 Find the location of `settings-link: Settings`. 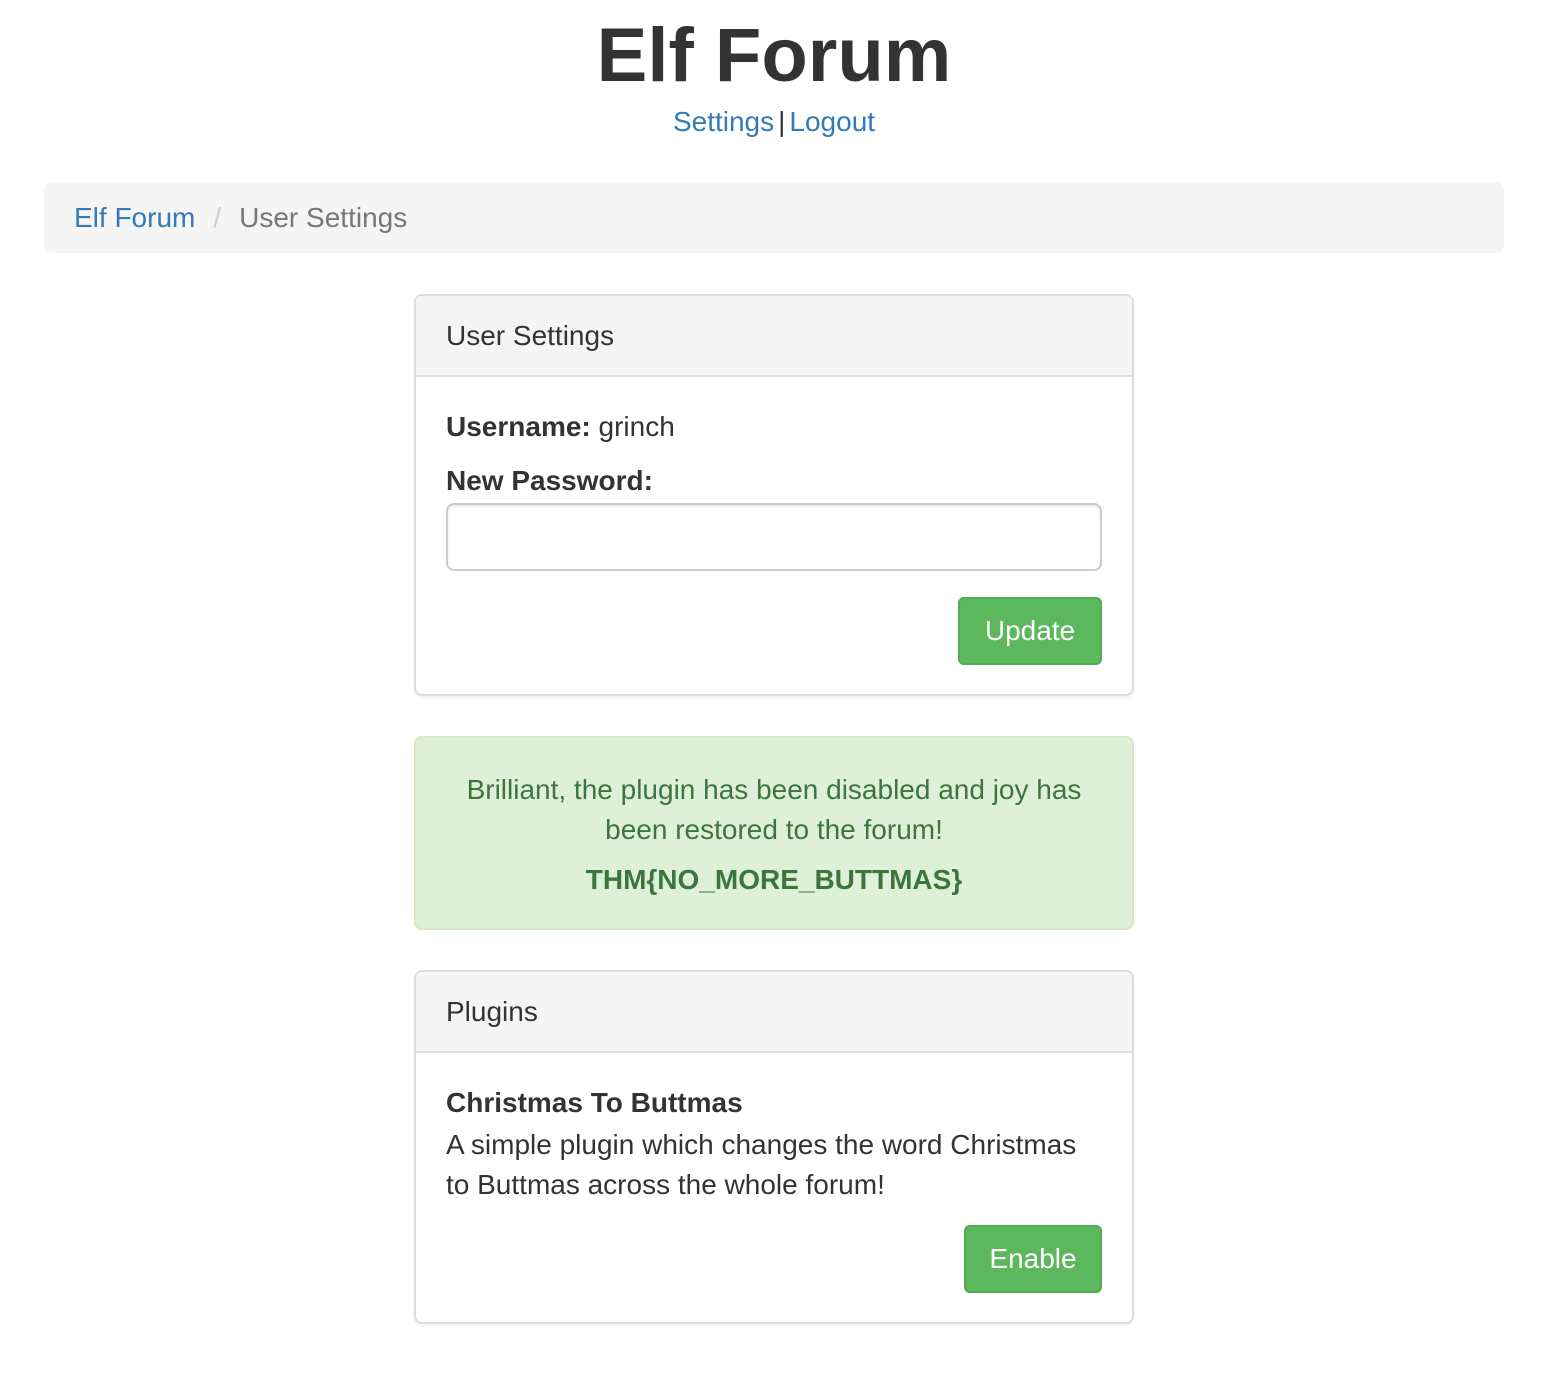

settings-link: Settings is located at coordinates (723, 121).